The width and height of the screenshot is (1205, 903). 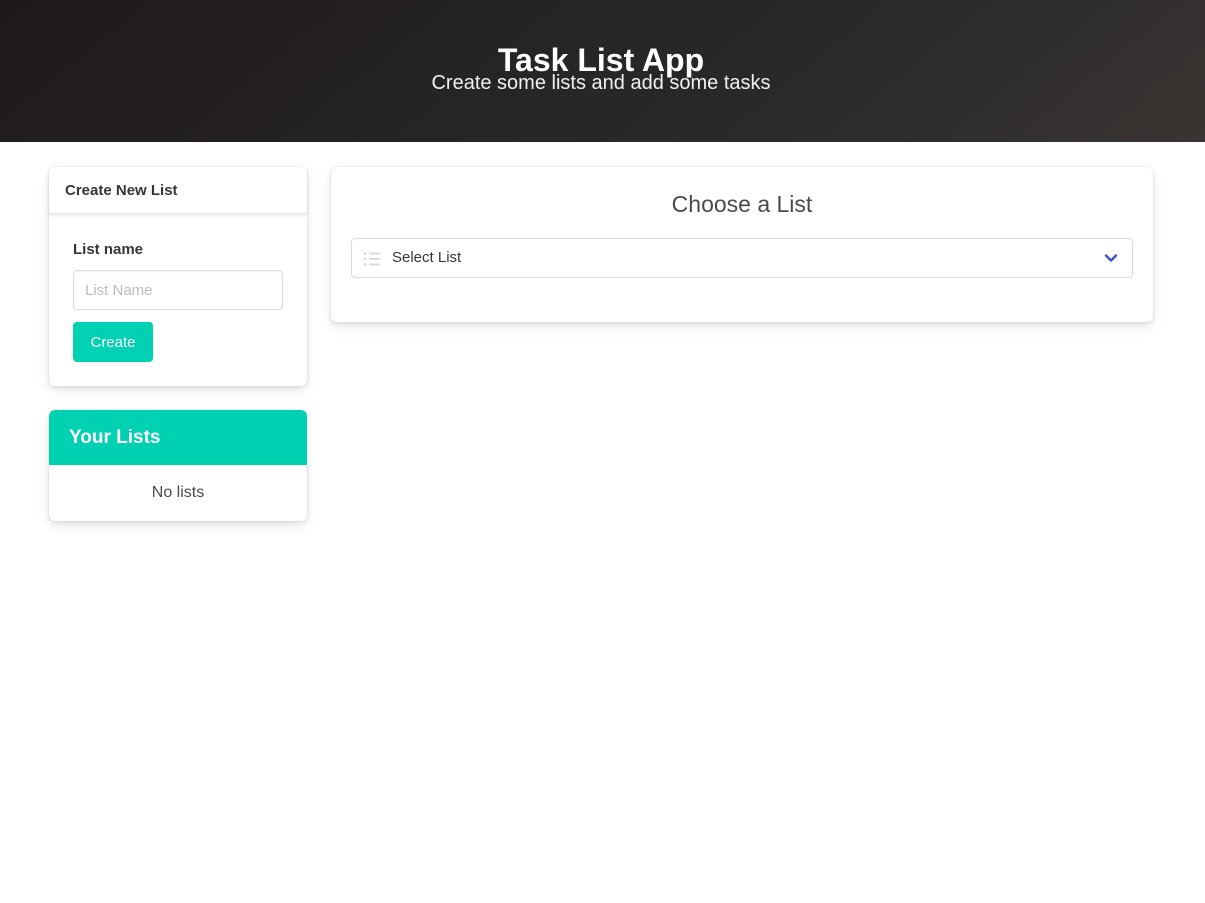 I want to click on create-list-card: Create New List List name Create, so click(x=178, y=276).